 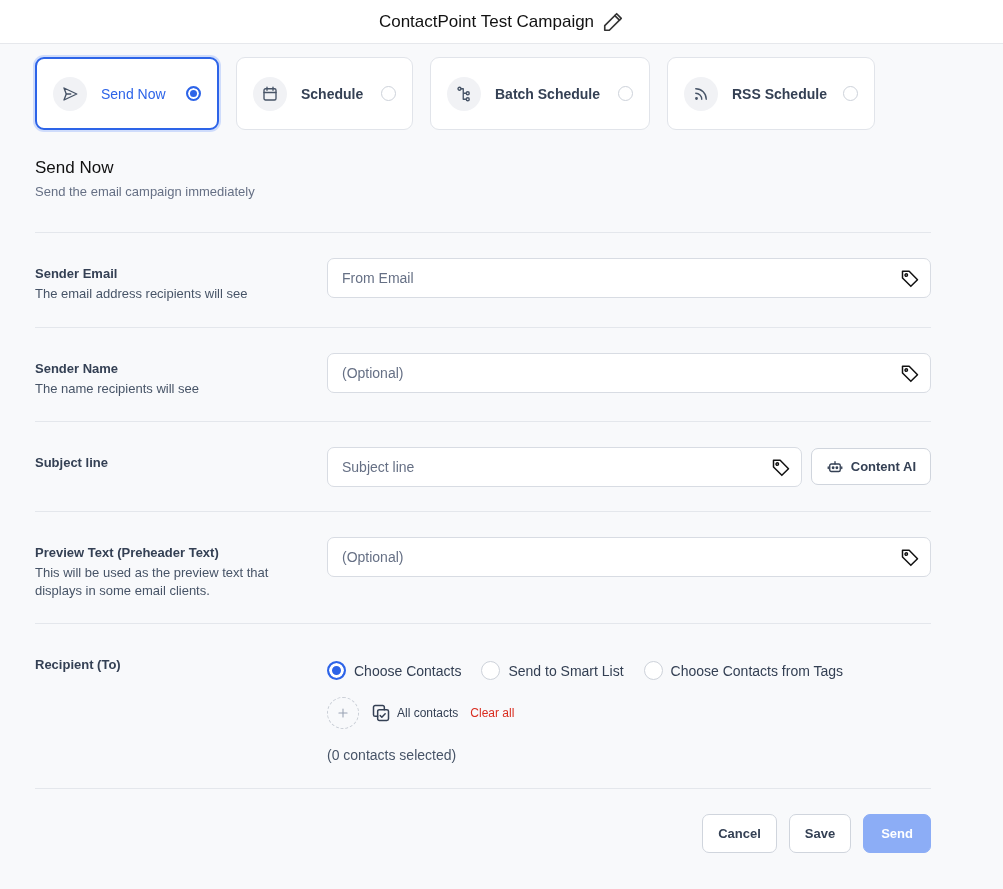 I want to click on schedule-option-card: RSS Schedule, so click(x=771, y=93).